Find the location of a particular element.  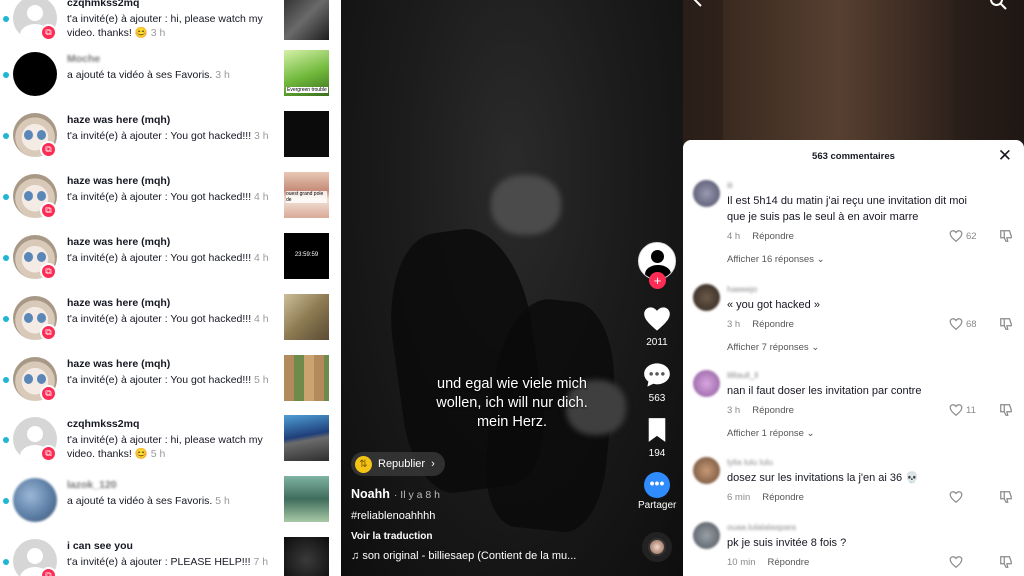

notification-username: lazok_120 is located at coordinates (92, 485).